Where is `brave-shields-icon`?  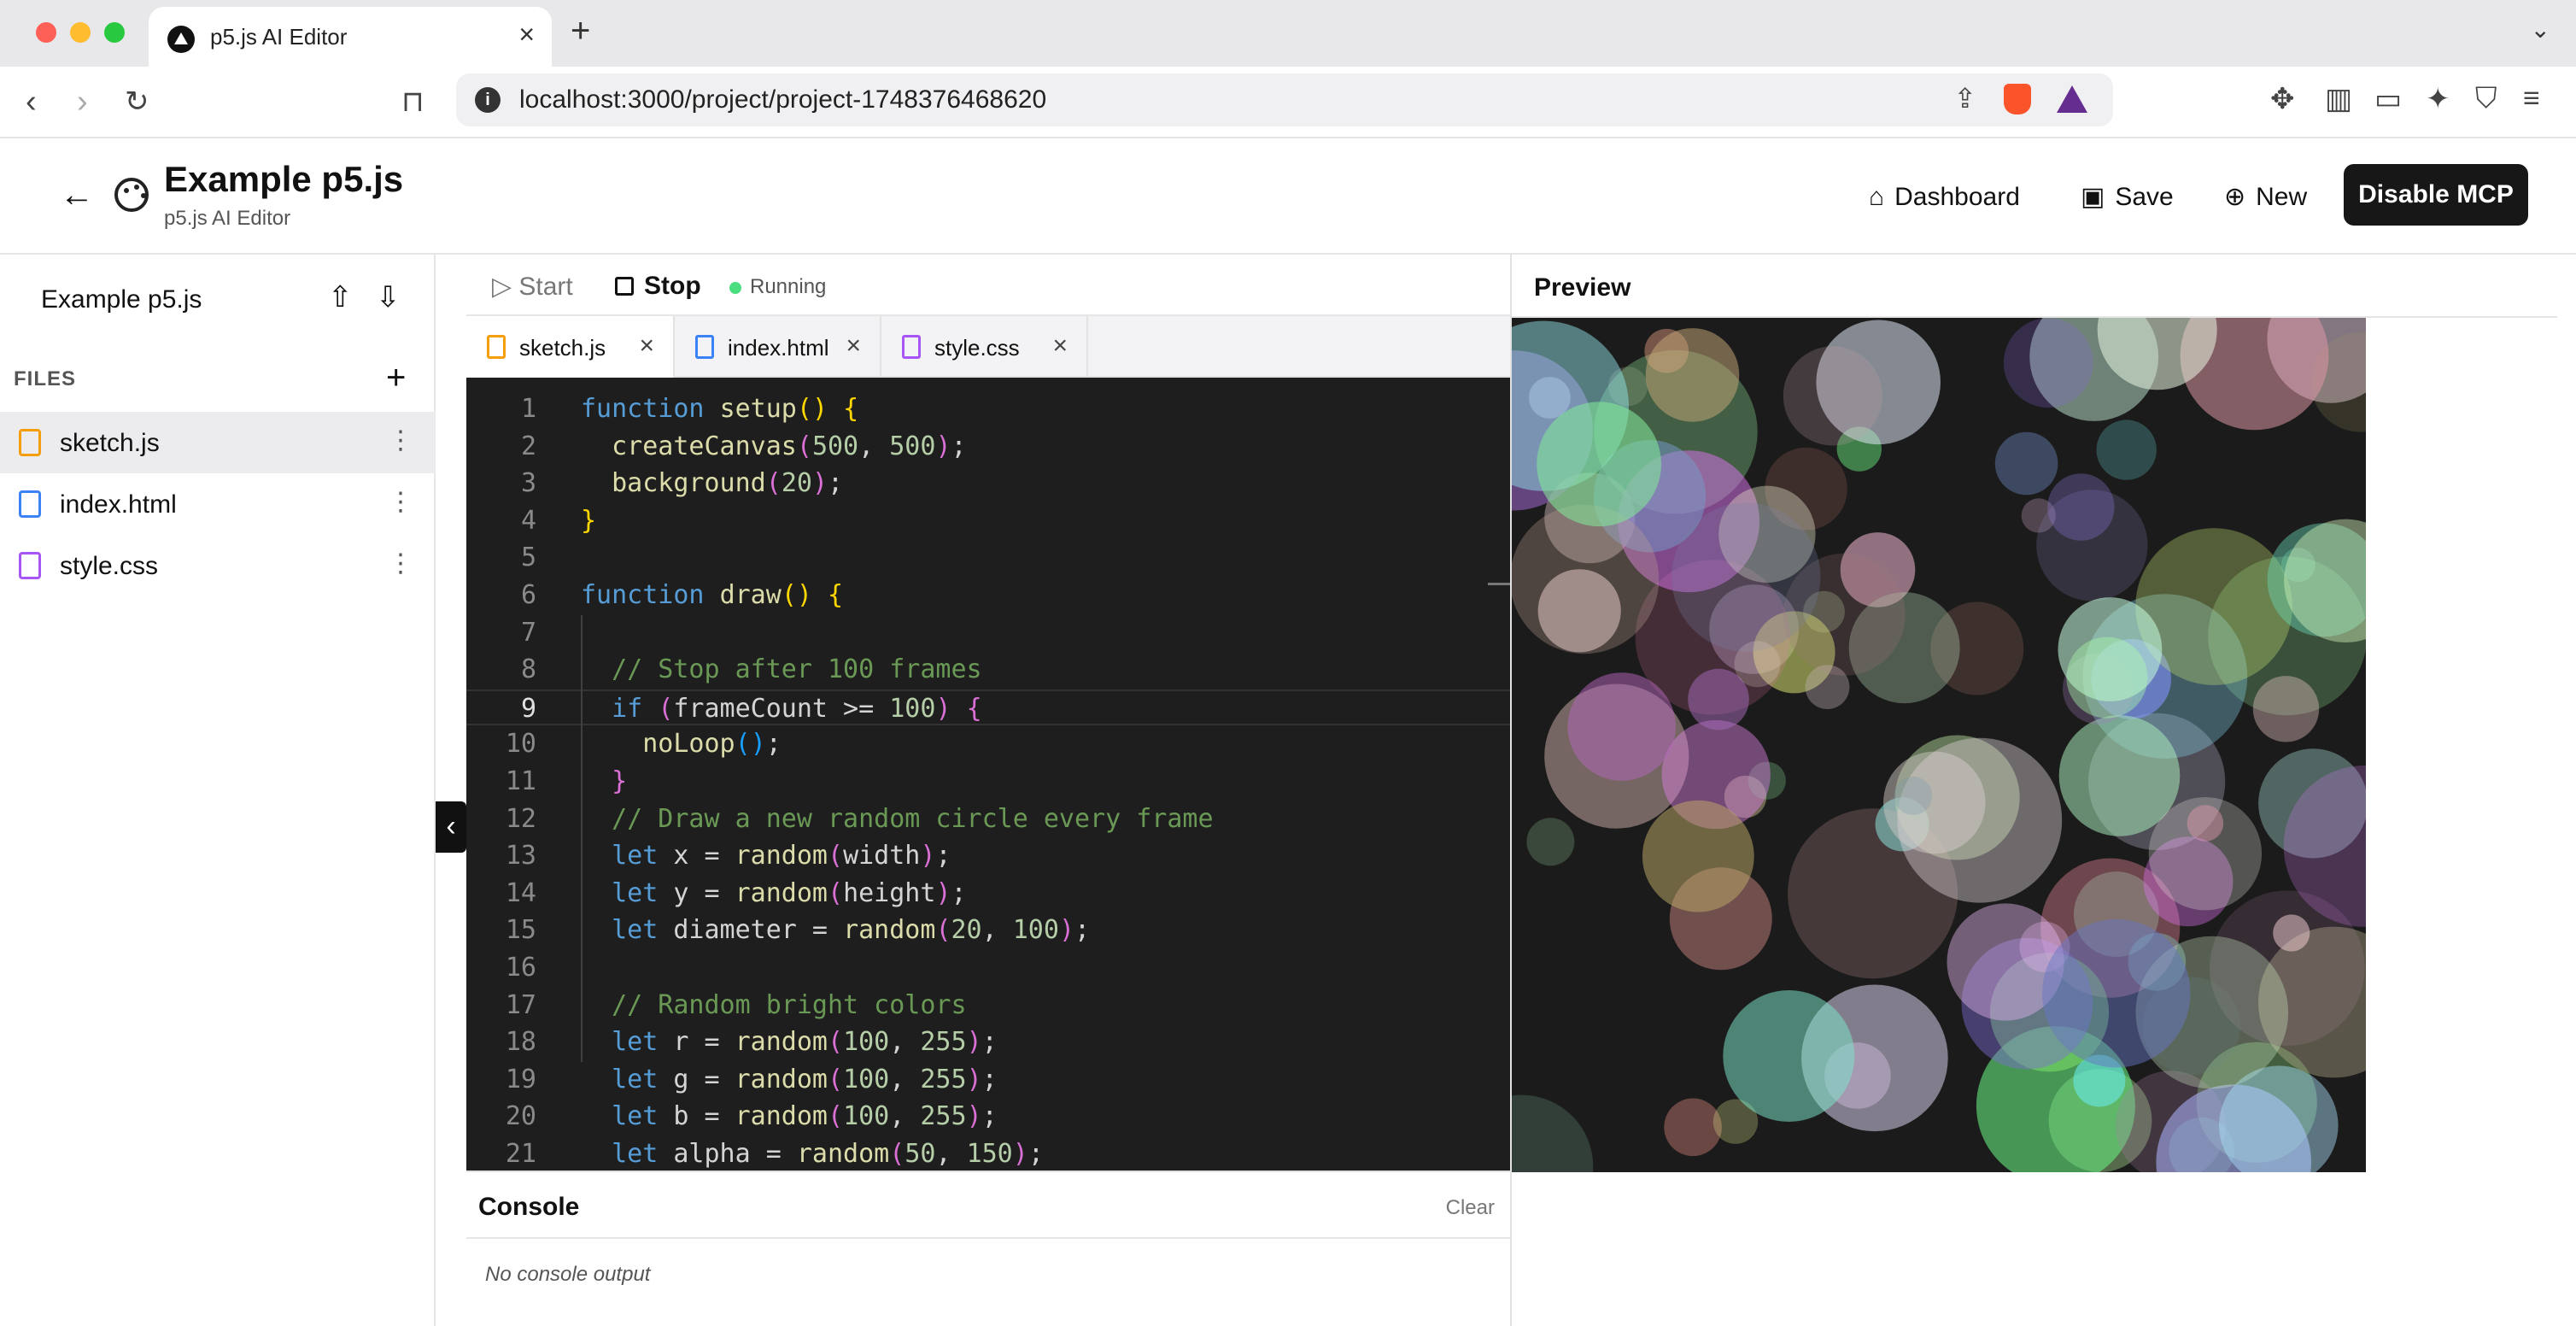
brave-shields-icon is located at coordinates (2017, 99).